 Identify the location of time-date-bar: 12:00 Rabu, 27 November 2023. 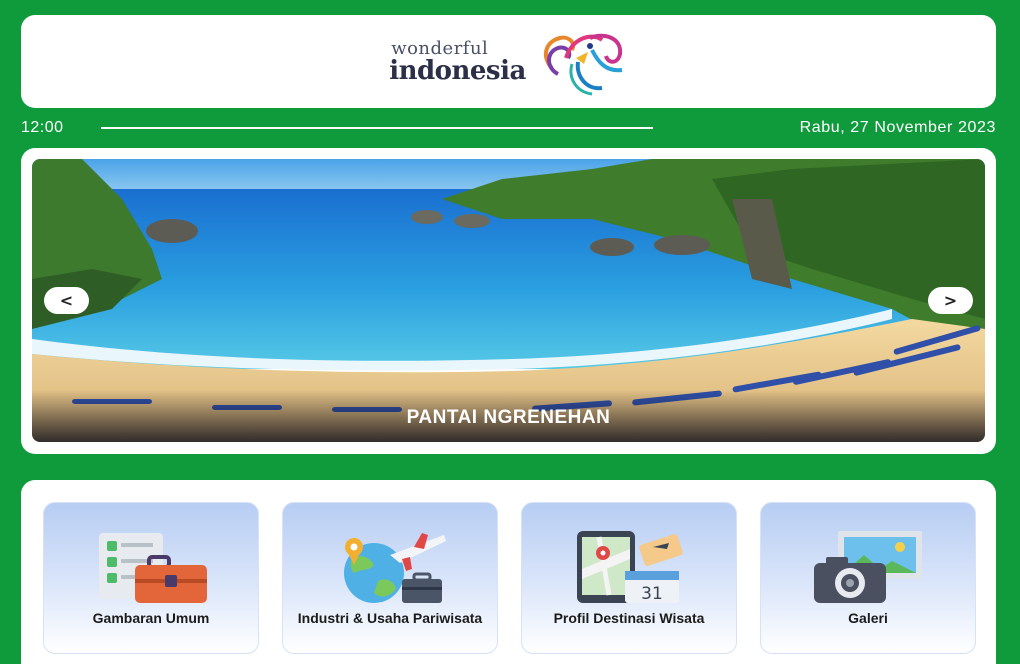
(508, 128).